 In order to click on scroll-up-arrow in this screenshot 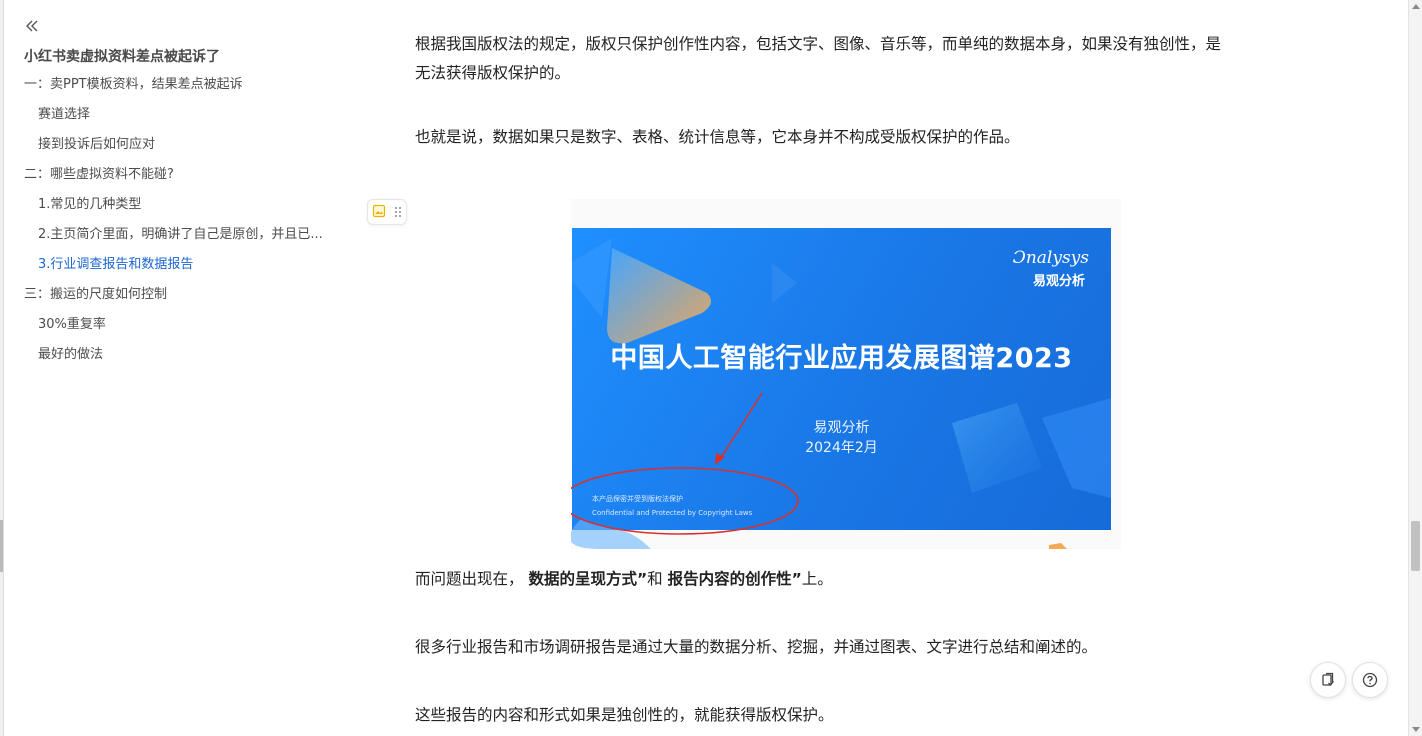, I will do `click(1416, 6)`.